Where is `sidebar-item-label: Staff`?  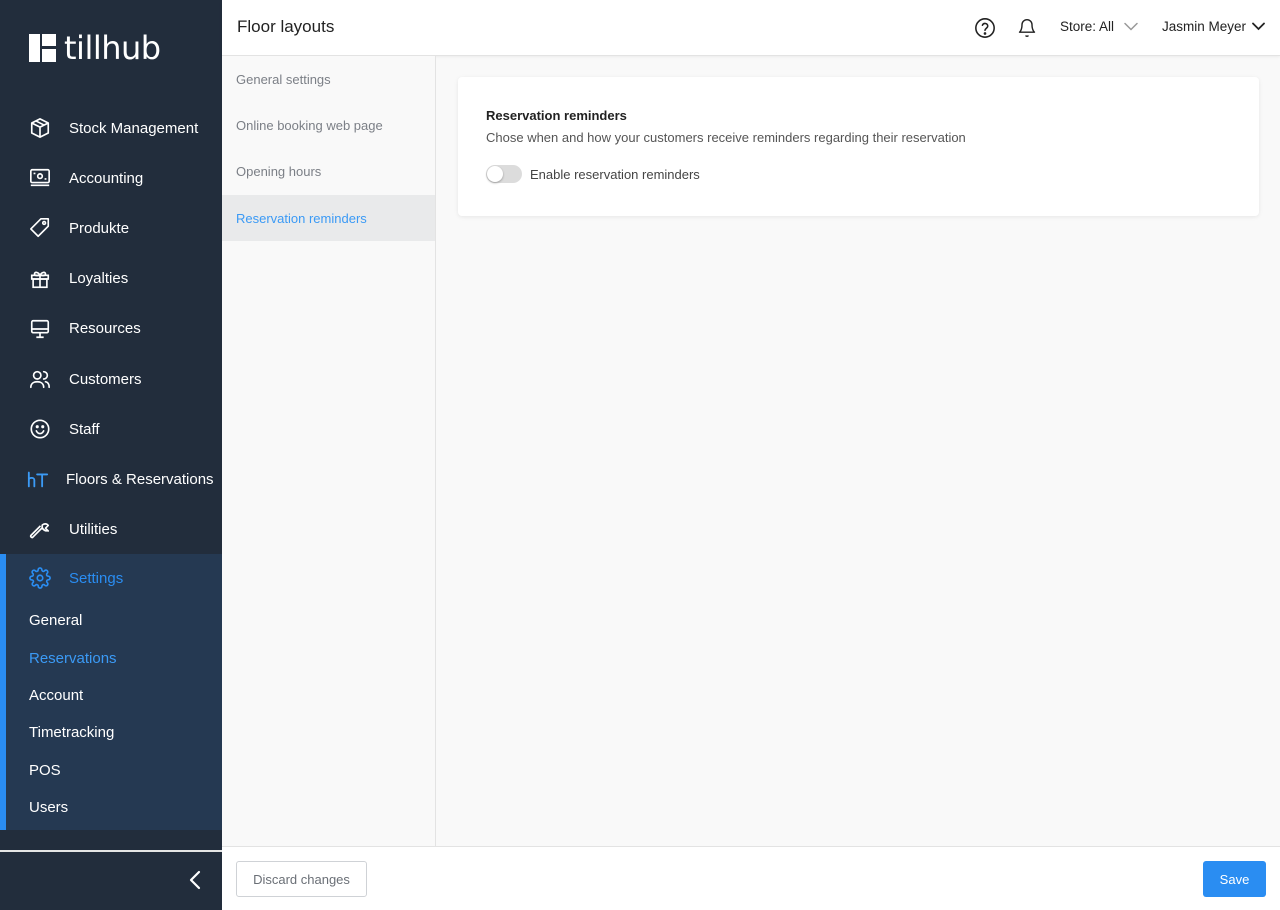 sidebar-item-label: Staff is located at coordinates (84, 429).